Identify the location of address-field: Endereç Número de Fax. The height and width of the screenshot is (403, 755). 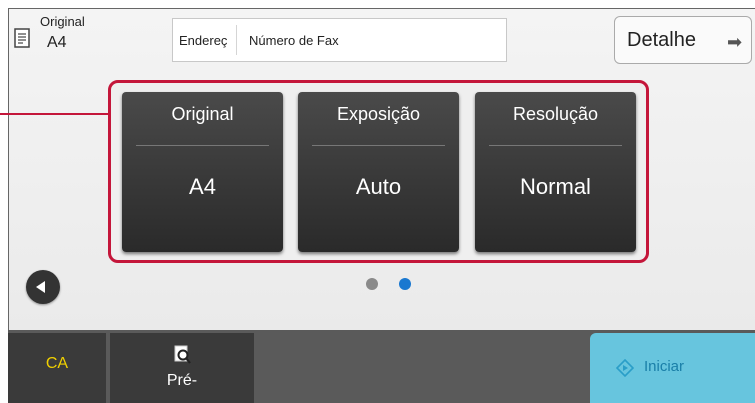
(339, 40).